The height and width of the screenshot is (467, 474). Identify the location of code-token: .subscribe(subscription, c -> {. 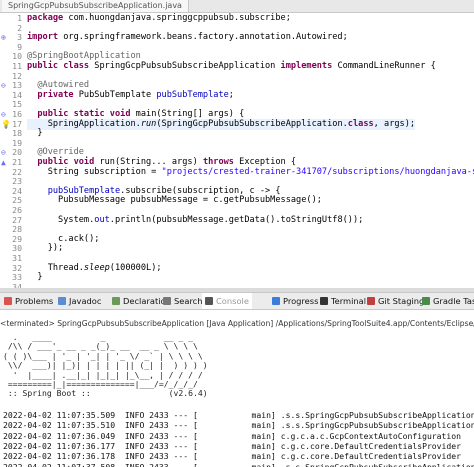
(200, 190).